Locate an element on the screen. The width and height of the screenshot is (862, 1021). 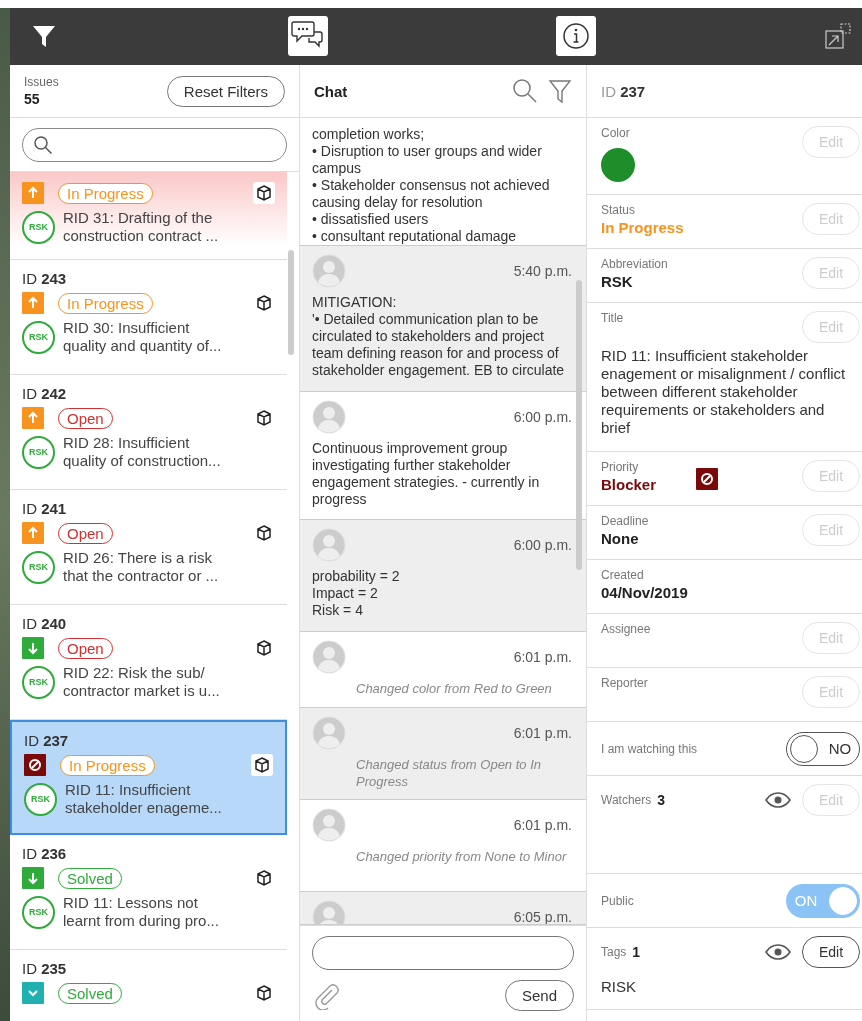
message-time: 5:40 p.m. is located at coordinates (542, 271).